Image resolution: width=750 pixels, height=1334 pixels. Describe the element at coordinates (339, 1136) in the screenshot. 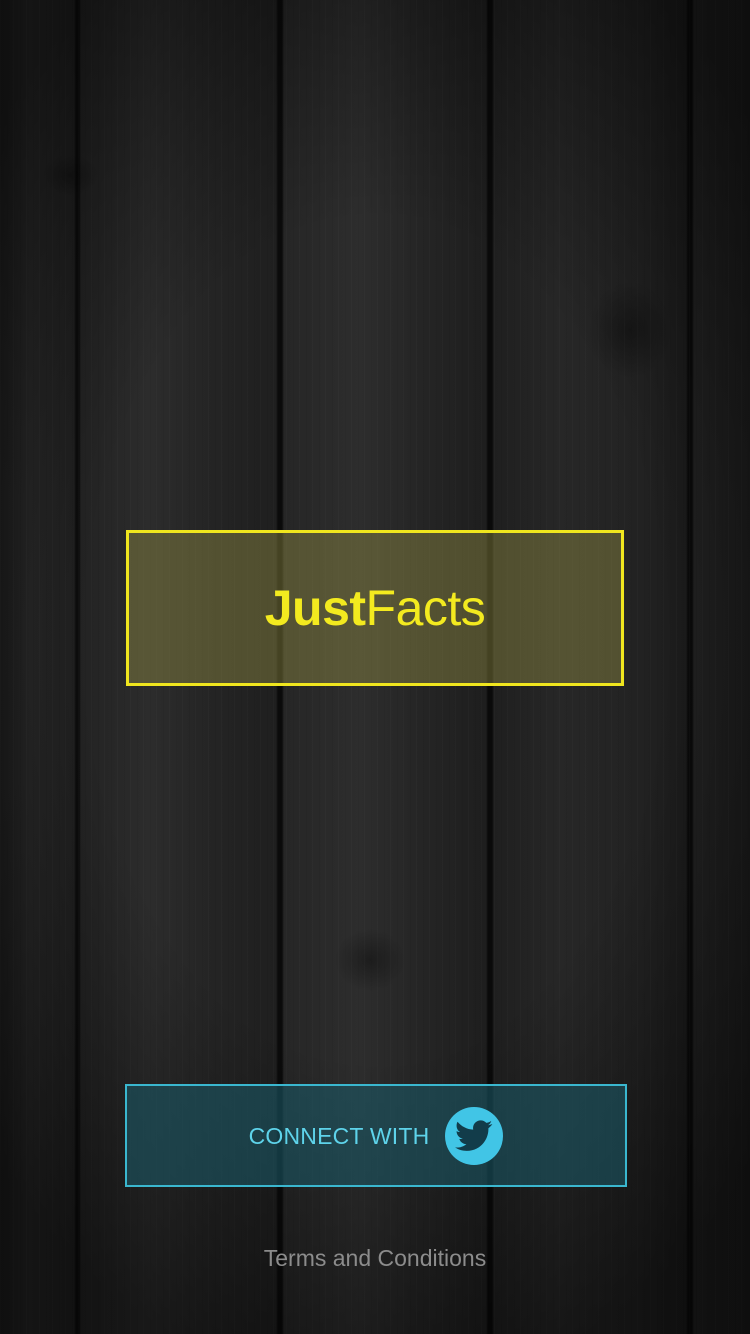

I see `connect-button-label: CONNECT WITH` at that location.